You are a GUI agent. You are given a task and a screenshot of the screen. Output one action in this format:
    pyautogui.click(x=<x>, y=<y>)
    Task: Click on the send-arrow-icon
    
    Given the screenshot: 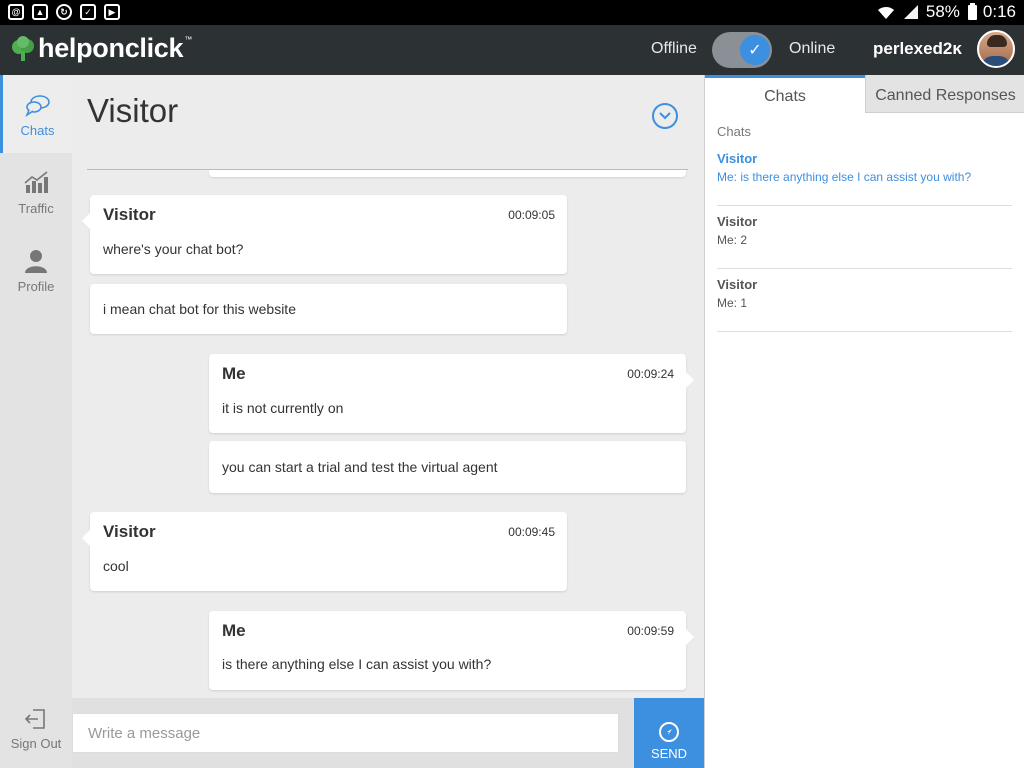 What is the action you would take?
    pyautogui.click(x=669, y=732)
    